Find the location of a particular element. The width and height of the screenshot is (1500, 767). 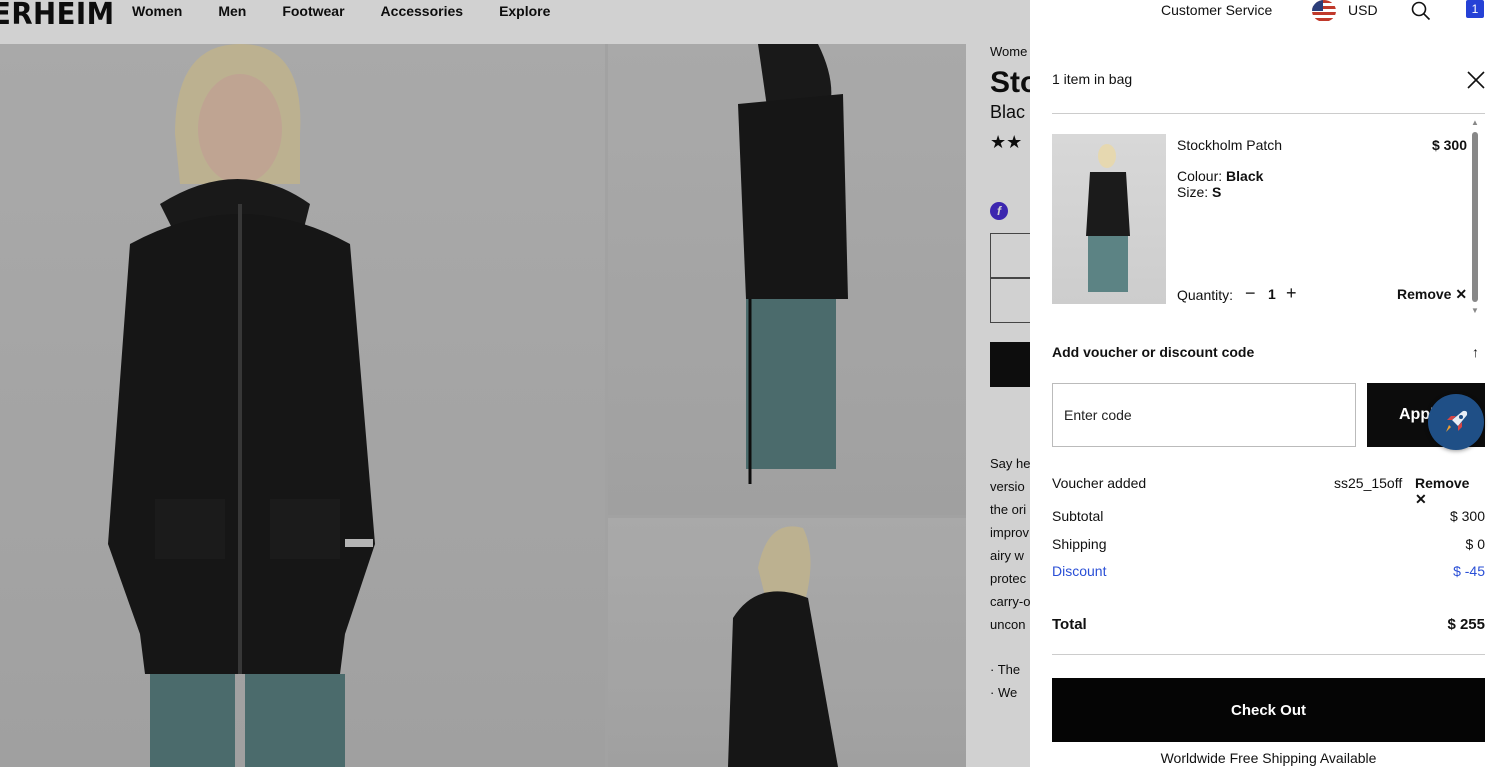

shipping-note: Worldwide Free Shipping Available is located at coordinates (1268, 758).